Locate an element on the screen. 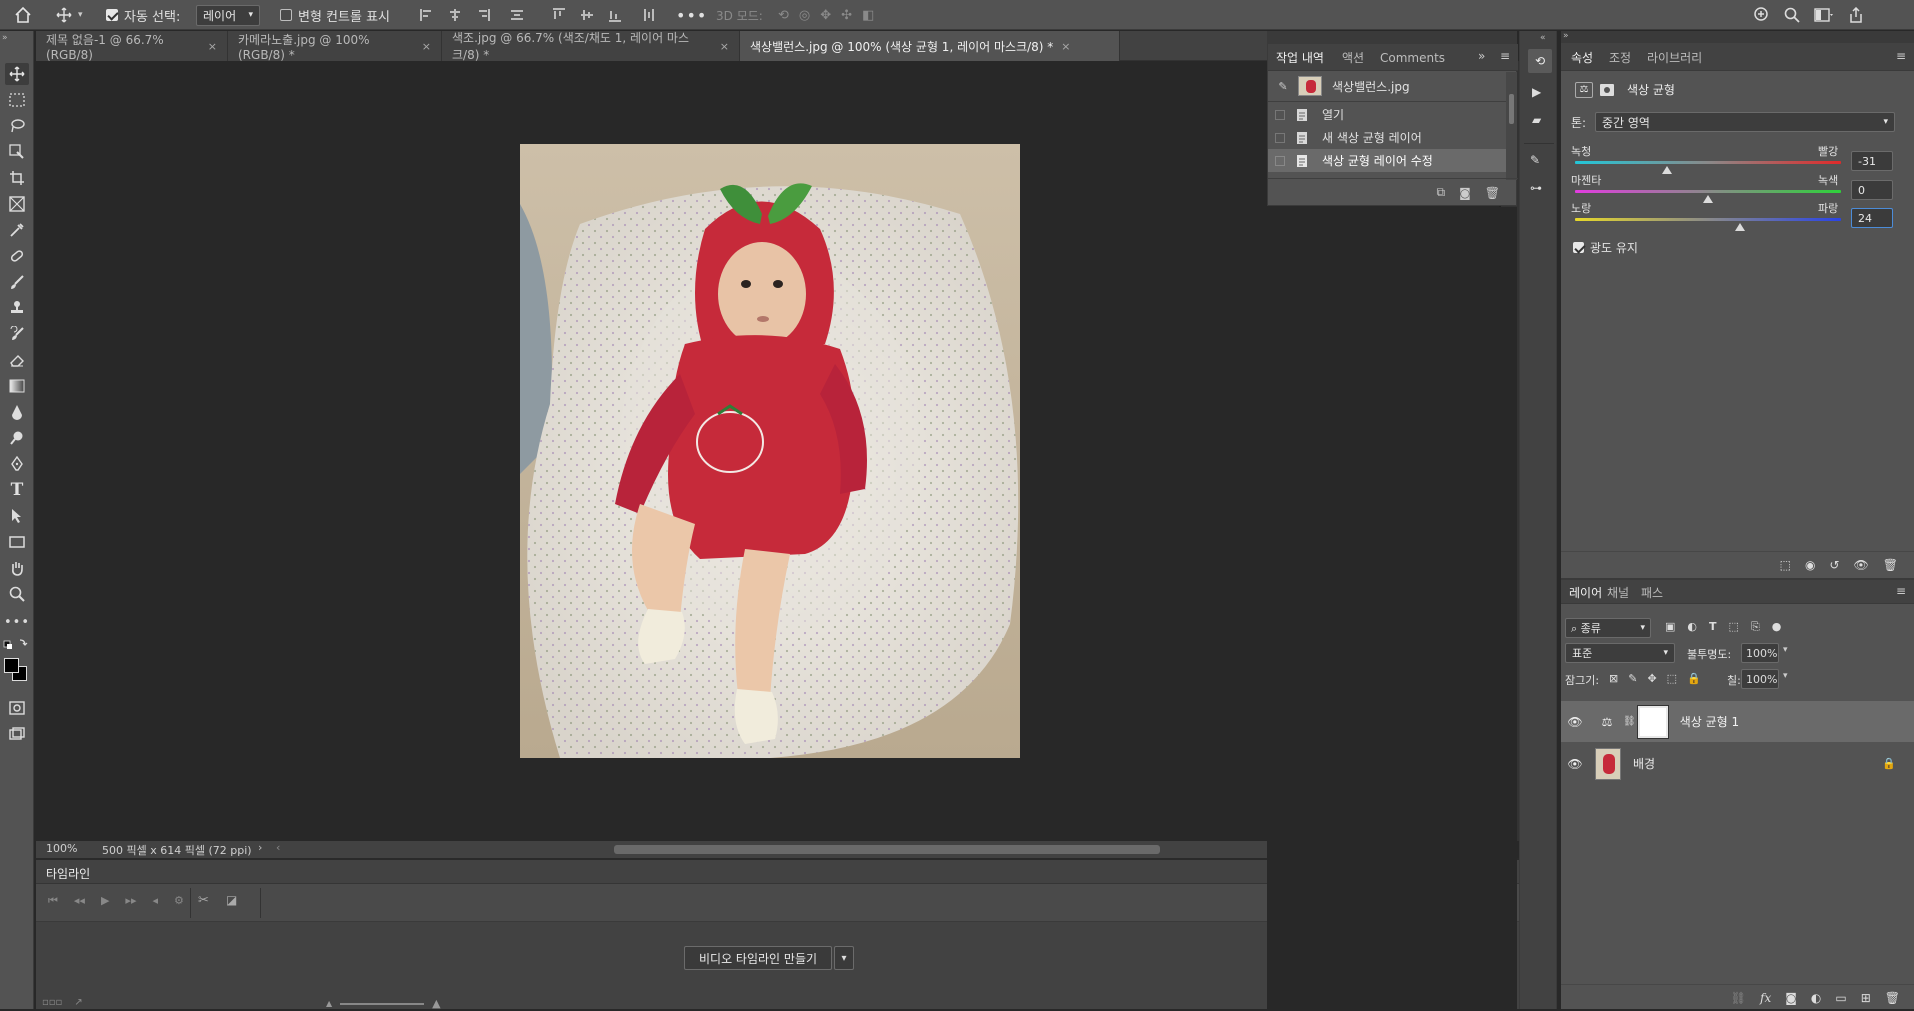 This screenshot has width=1914, height=1011. history-brush-tool-icon is located at coordinates (17, 334).